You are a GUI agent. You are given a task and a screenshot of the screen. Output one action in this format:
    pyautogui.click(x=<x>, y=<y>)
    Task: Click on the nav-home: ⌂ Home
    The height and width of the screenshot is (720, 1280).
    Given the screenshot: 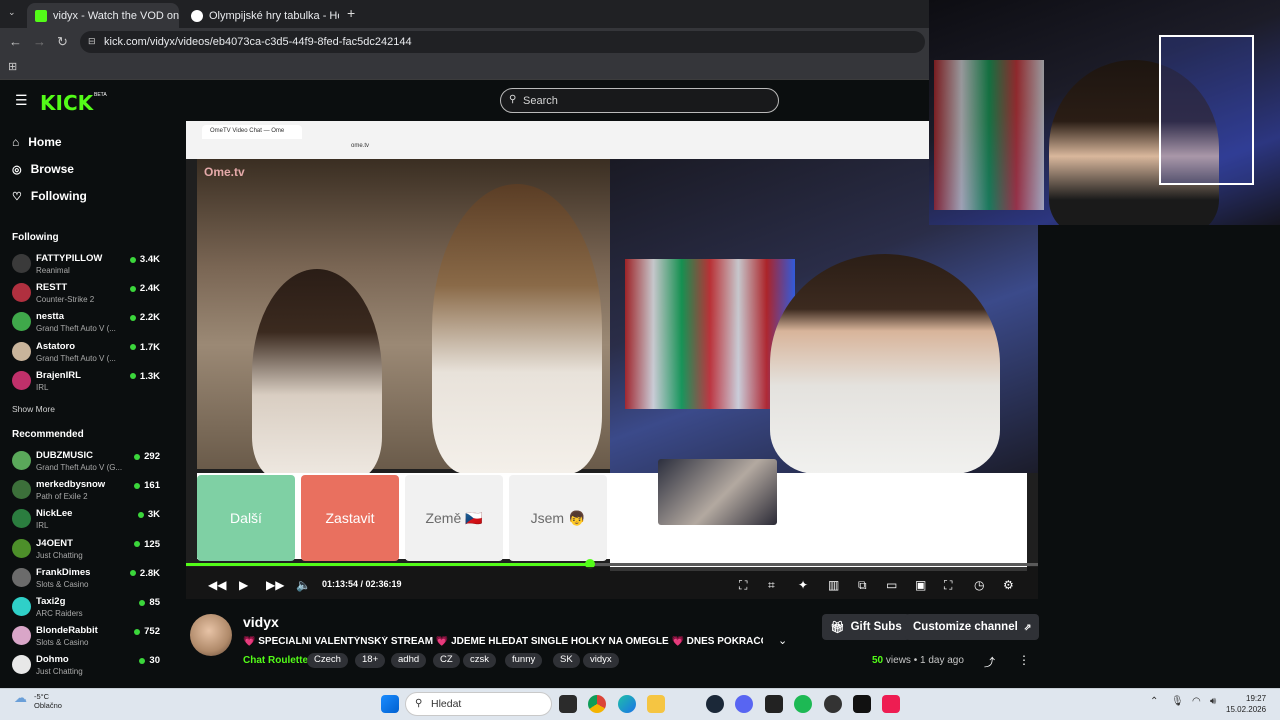 What is the action you would take?
    pyautogui.click(x=37, y=142)
    